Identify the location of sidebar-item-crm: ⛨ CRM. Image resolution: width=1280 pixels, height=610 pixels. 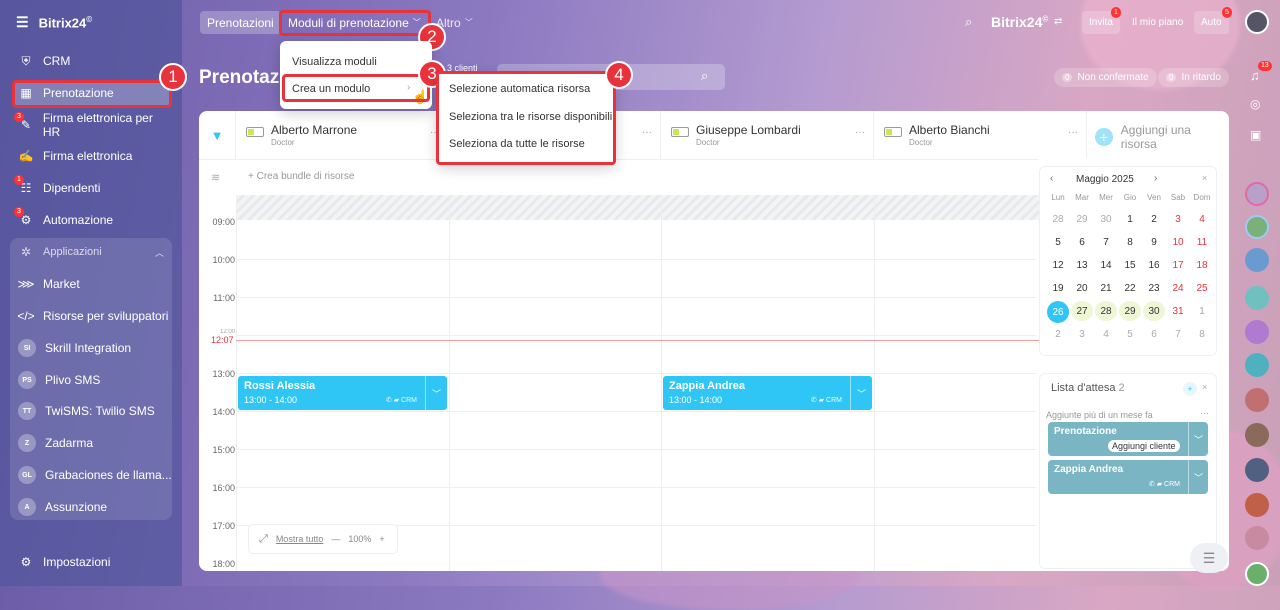
(92, 61).